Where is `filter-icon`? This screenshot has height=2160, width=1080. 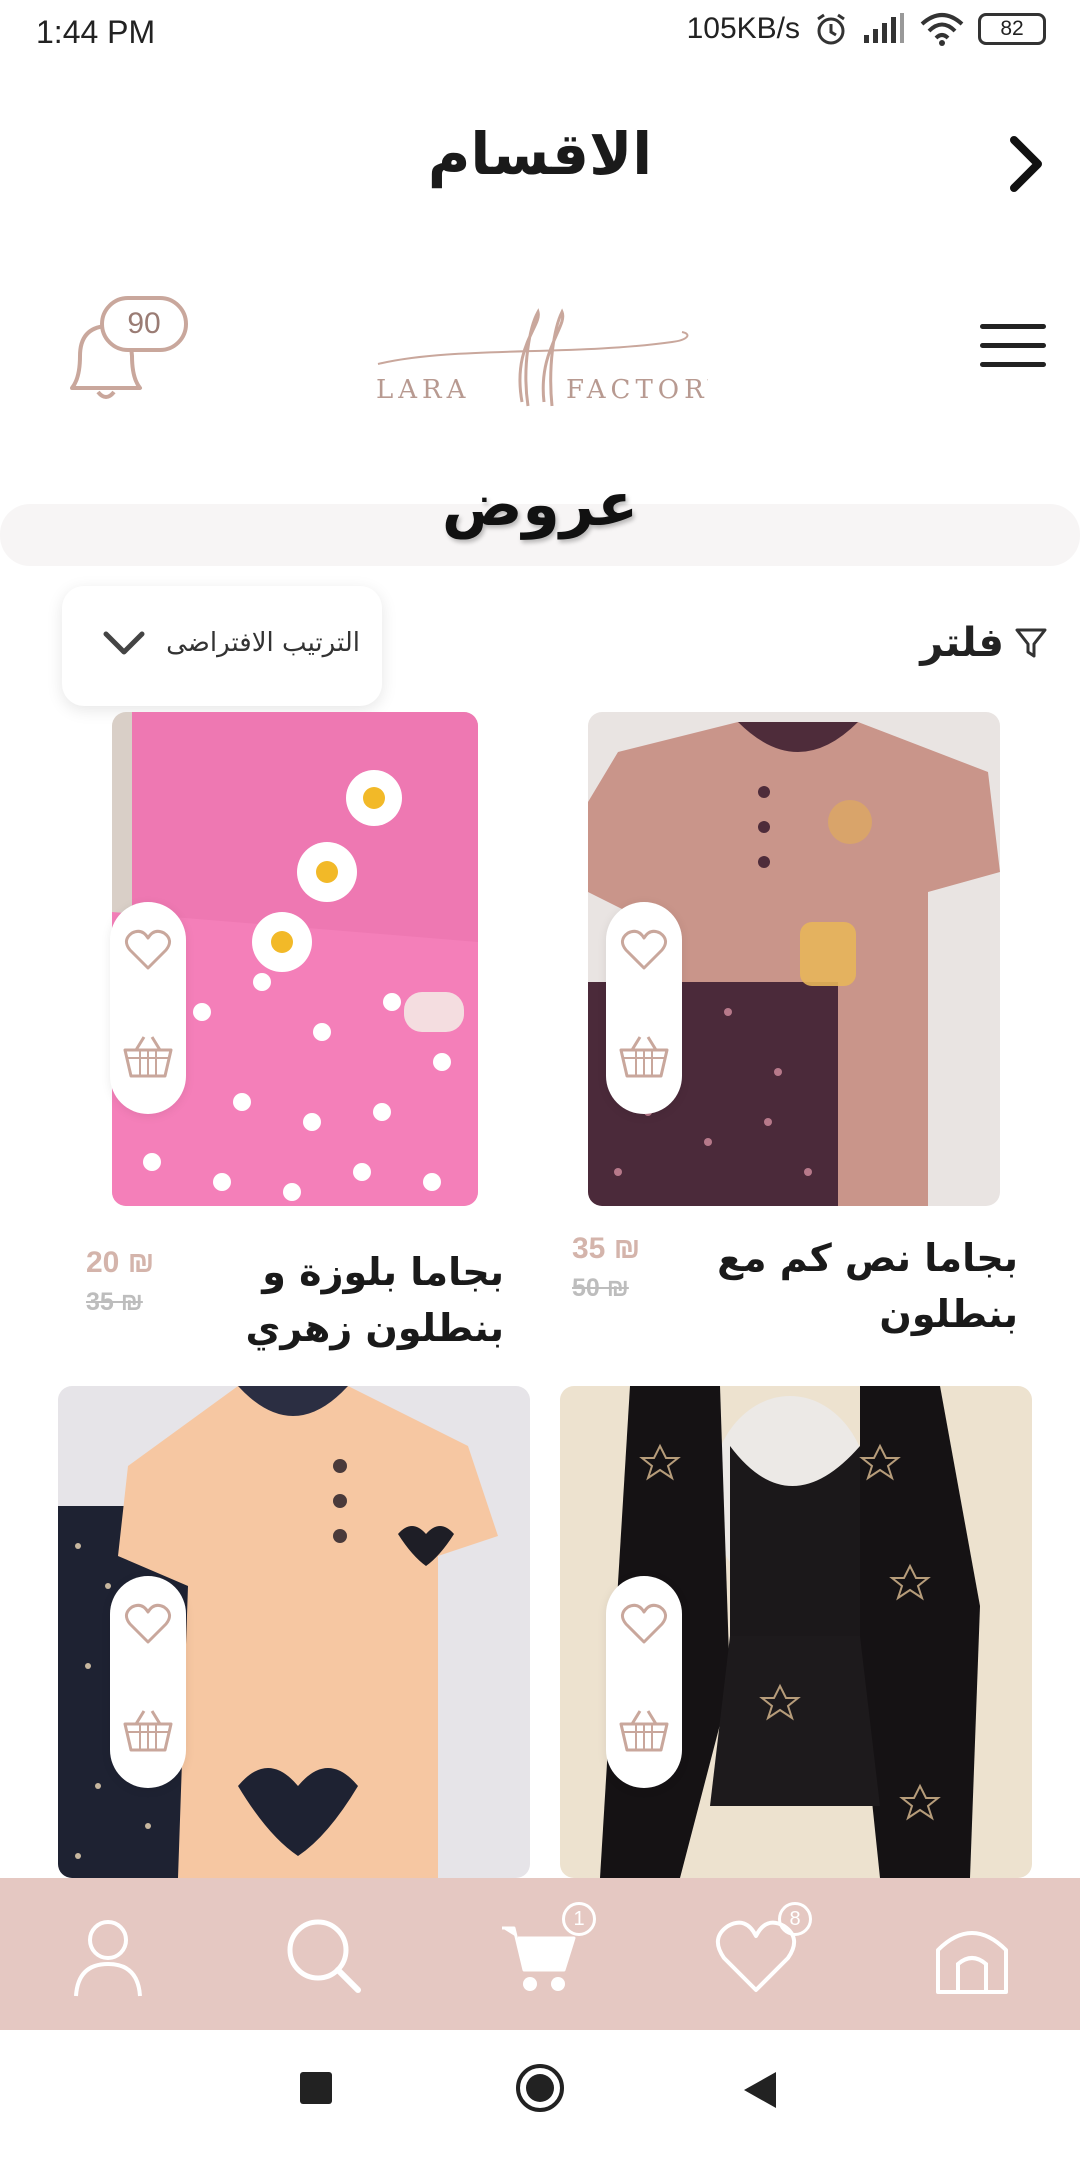
filter-icon is located at coordinates (1031, 643).